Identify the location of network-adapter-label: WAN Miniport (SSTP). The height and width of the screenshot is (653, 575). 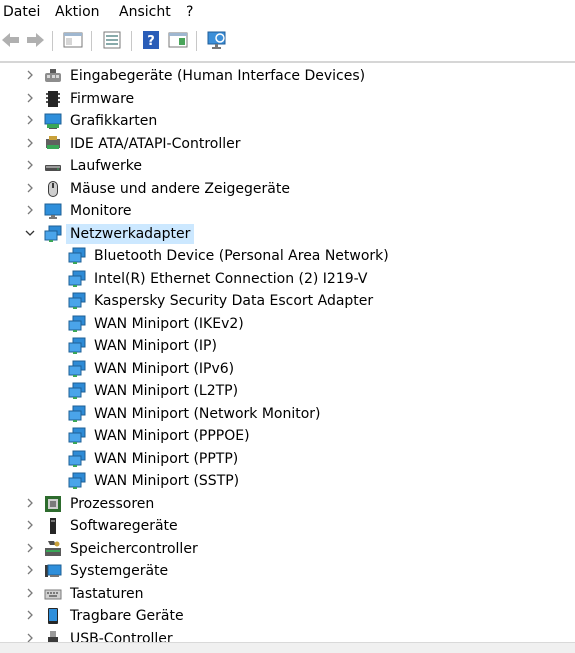
(167, 481).